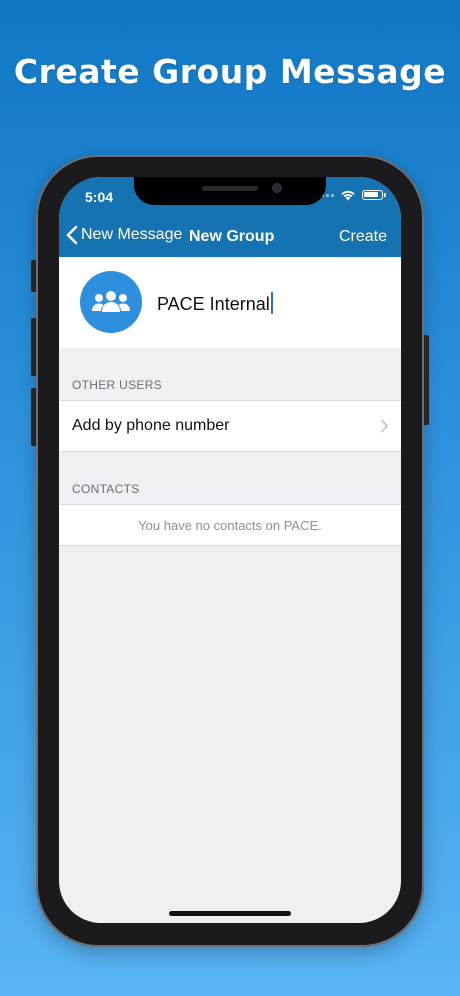  I want to click on add-by-phone-row: Add by phone number, so click(230, 426).